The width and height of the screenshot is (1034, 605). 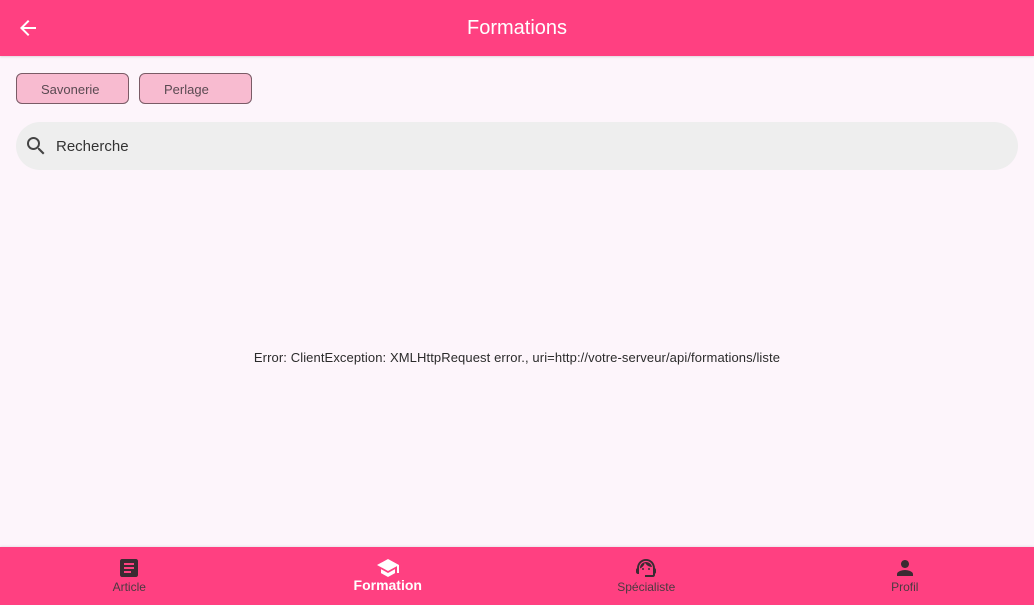 What do you see at coordinates (195, 88) in the screenshot?
I see `chip-perlage: Perlage` at bounding box center [195, 88].